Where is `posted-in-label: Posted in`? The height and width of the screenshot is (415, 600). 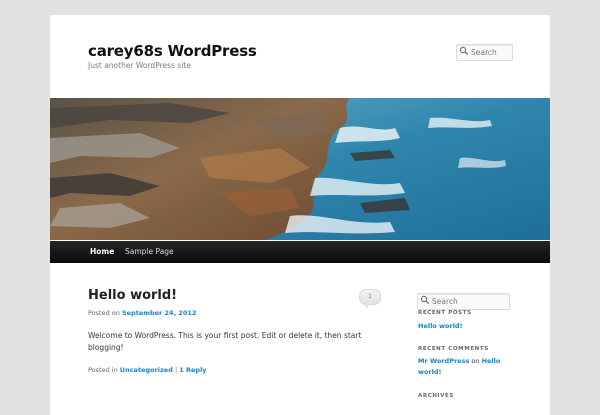 posted-in-label: Posted in is located at coordinates (103, 370).